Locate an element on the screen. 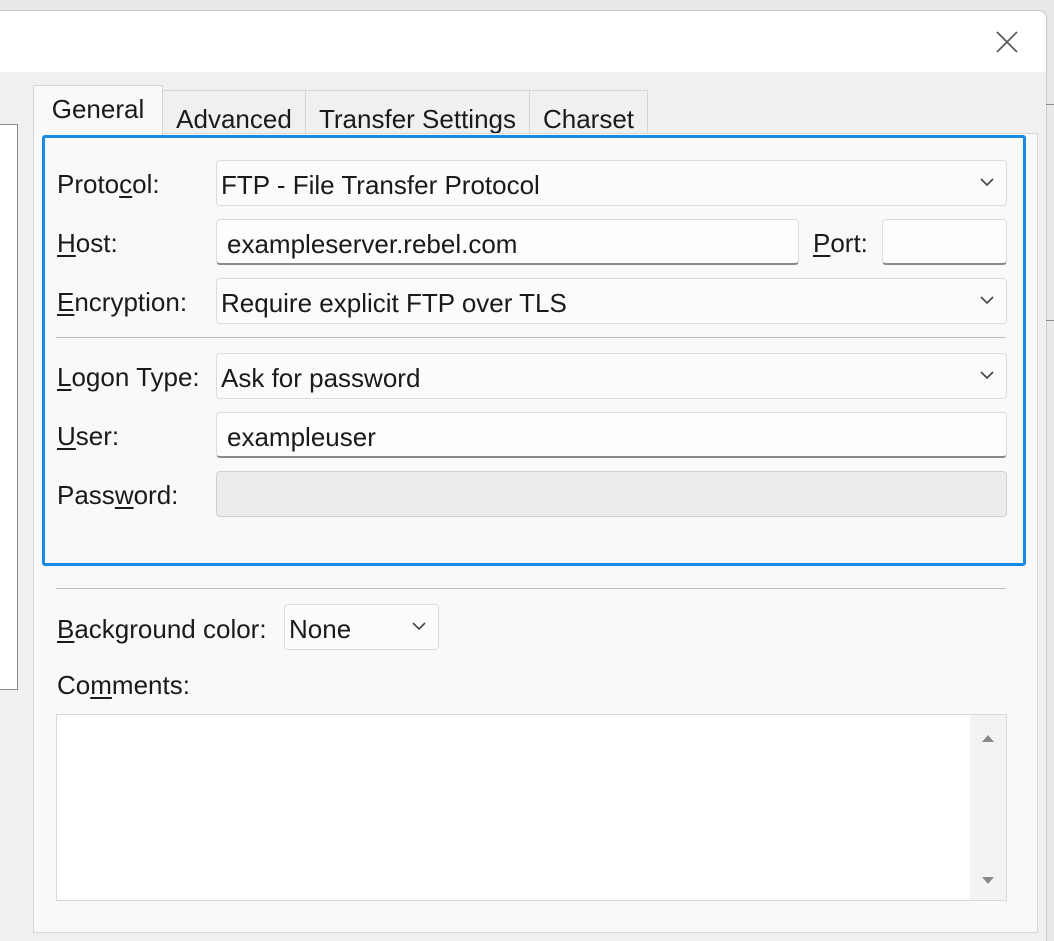  password-label: Password: is located at coordinates (118, 495).